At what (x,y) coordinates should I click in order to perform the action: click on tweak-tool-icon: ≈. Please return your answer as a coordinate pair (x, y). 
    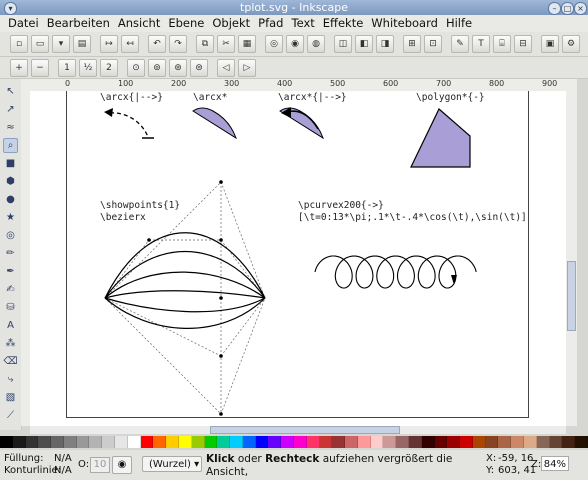
    Looking at the image, I should click on (10, 127).